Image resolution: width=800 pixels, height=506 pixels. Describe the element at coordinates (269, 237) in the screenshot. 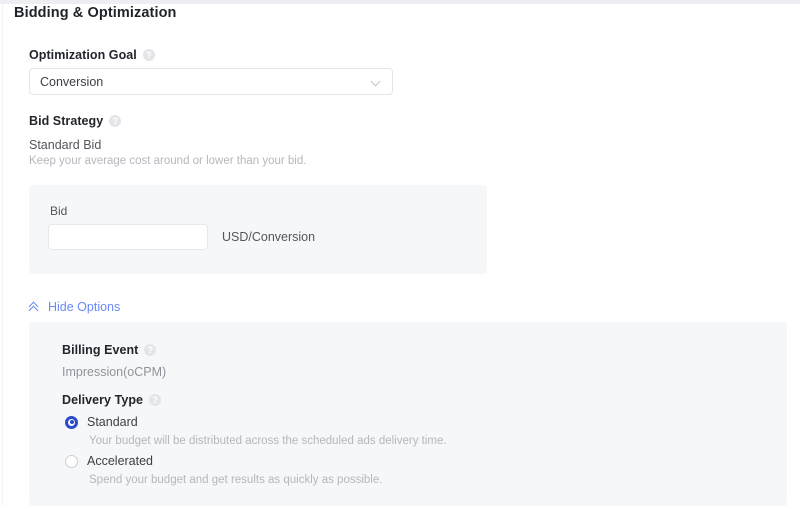

I see `bid-unit-label: USD/Conversion` at that location.